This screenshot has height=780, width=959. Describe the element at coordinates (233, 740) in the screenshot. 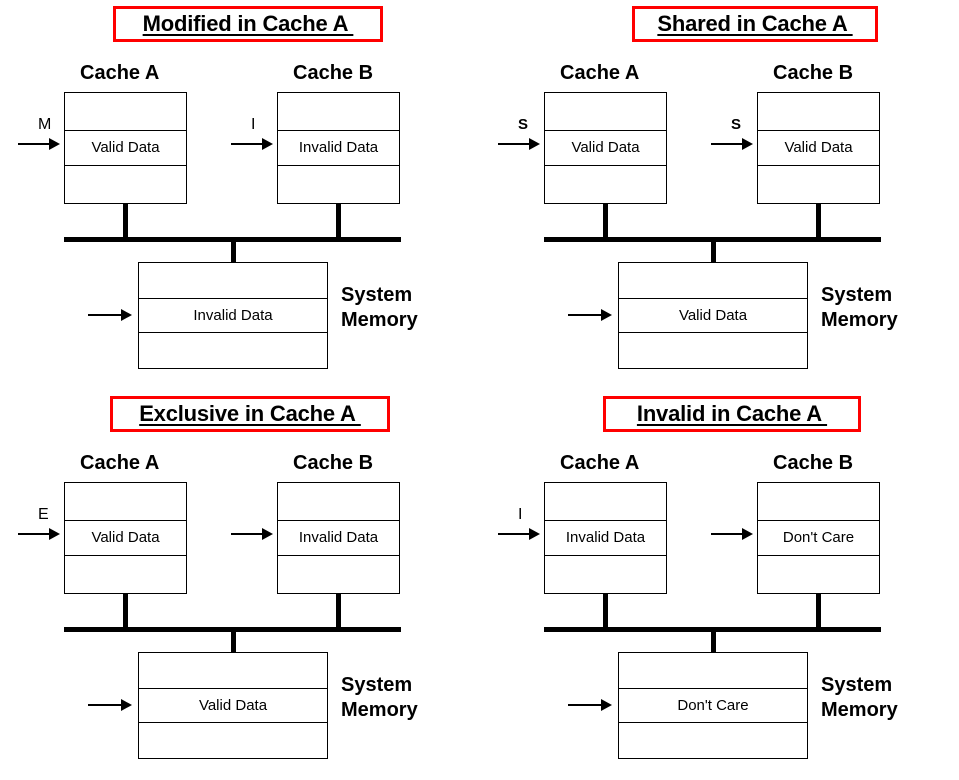

I see `system-memory-block-exclusive-row-bottom` at that location.